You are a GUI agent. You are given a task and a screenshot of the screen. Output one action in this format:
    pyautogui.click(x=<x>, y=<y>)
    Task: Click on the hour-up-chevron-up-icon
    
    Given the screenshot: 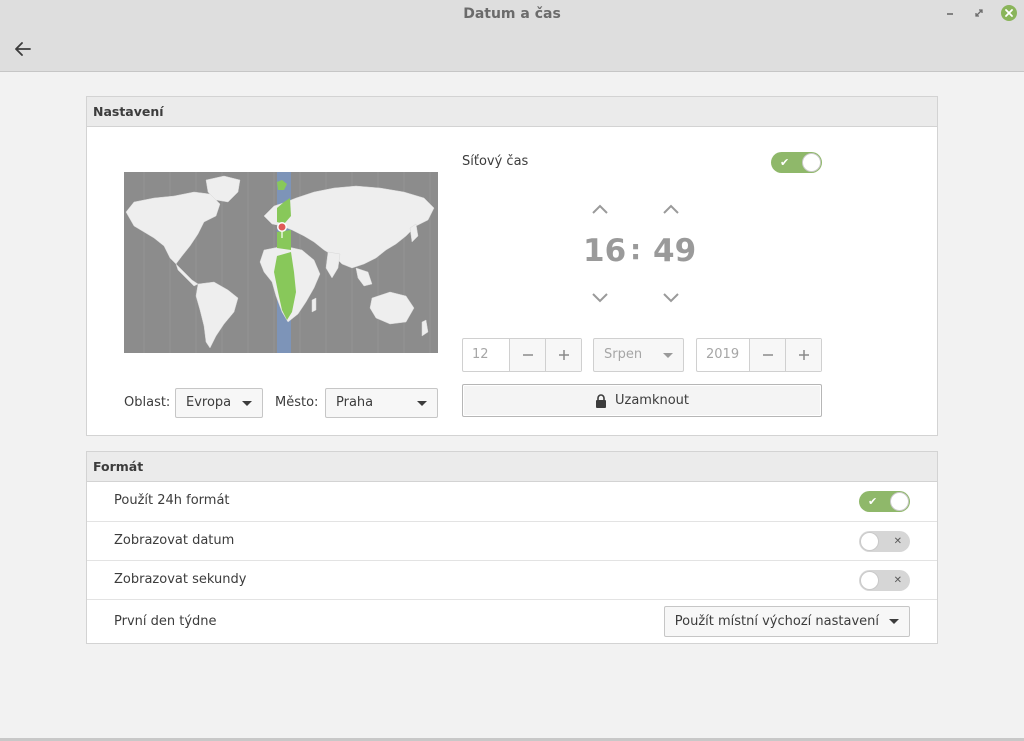 What is the action you would take?
    pyautogui.click(x=600, y=210)
    